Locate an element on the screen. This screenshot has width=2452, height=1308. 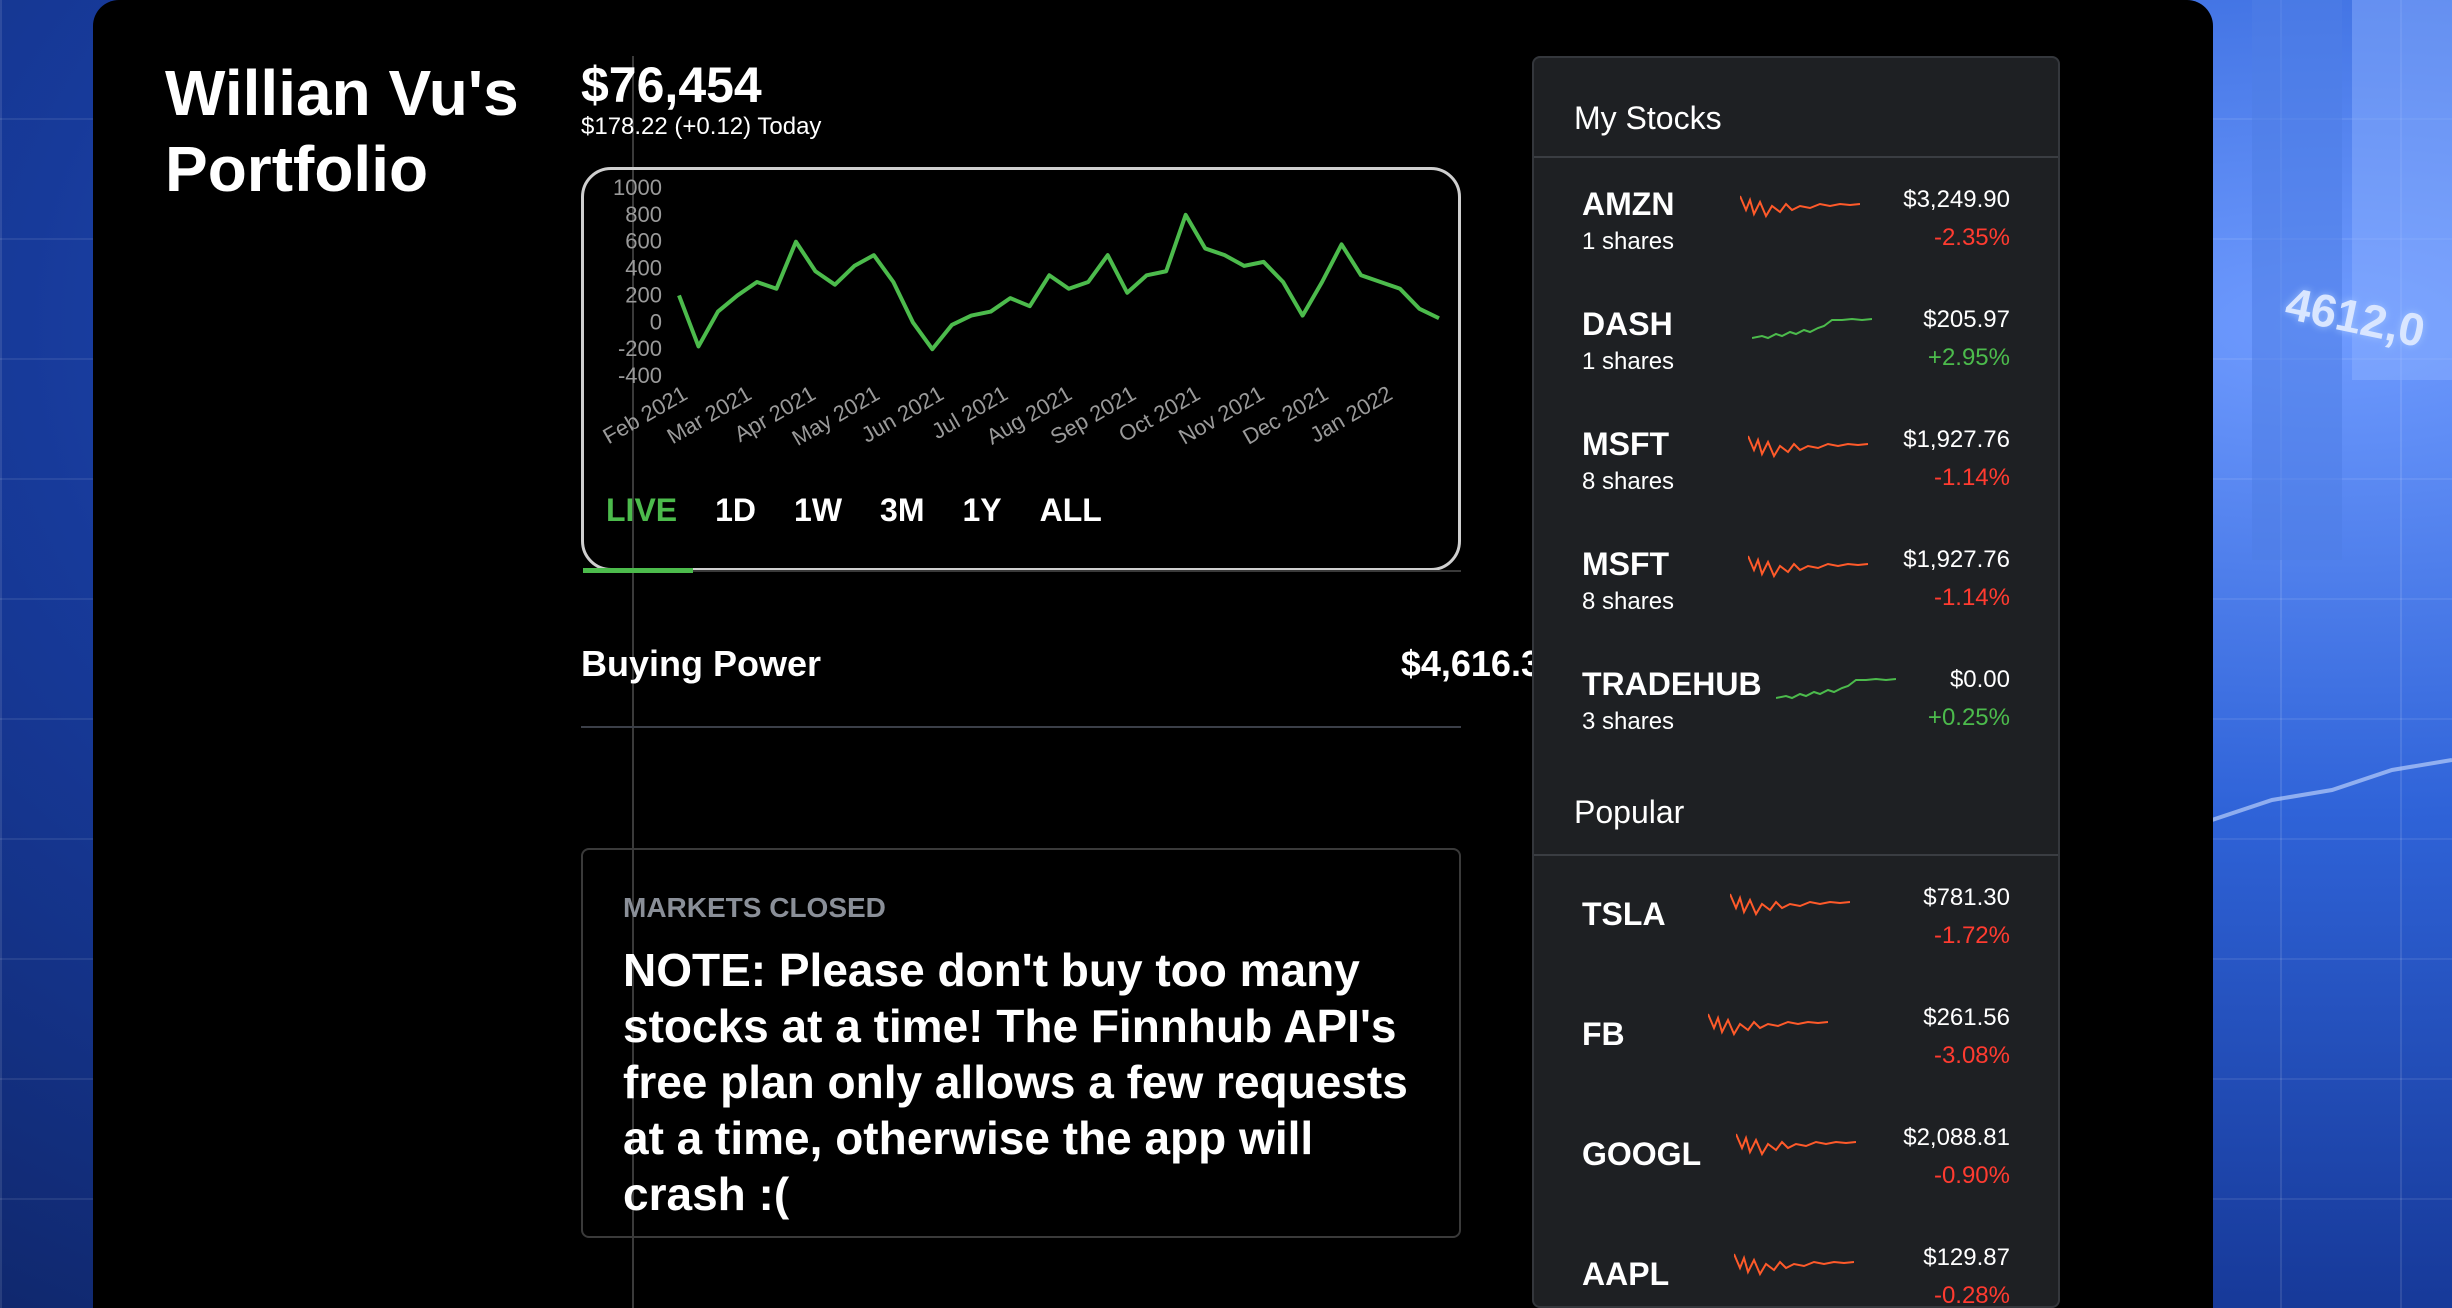
tab-1d: 1D is located at coordinates (735, 510).